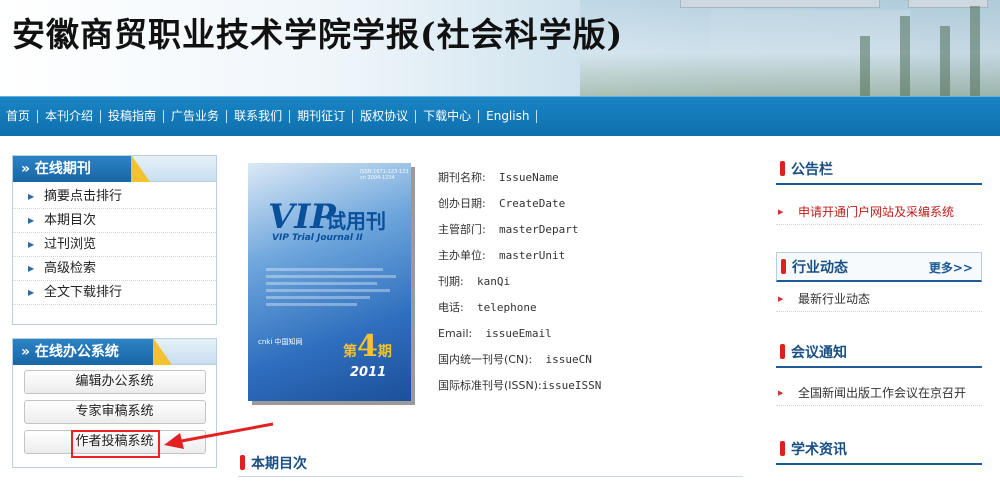  I want to click on info-label: 创办日期:, so click(462, 203).